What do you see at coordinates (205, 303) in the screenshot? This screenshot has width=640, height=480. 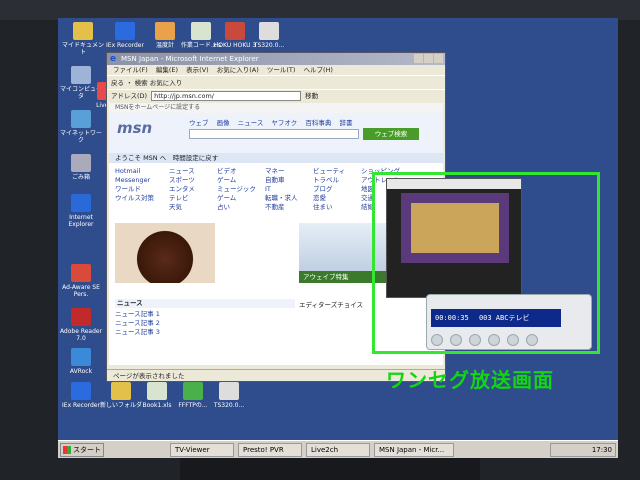 I see `news-heading: ニュース` at bounding box center [205, 303].